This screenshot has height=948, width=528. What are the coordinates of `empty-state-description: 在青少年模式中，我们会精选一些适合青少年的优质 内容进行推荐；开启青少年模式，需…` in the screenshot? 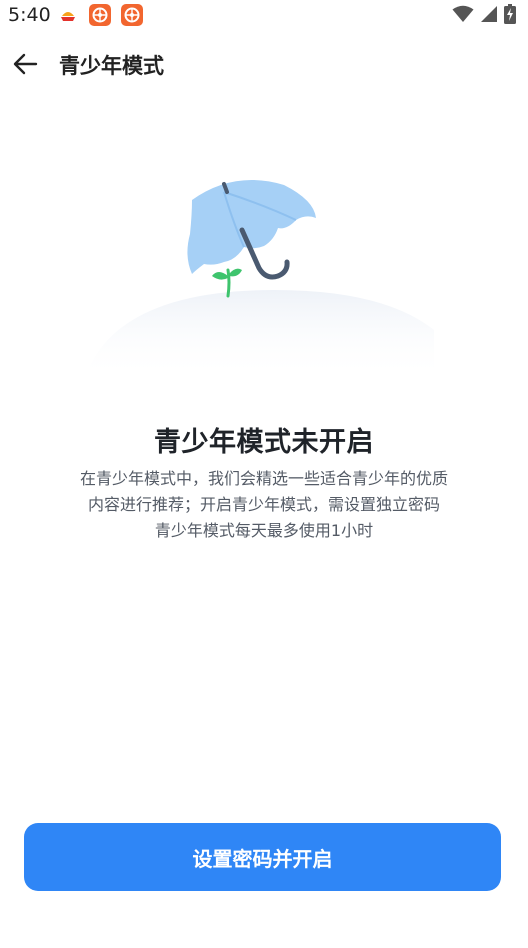 It's located at (264, 505).